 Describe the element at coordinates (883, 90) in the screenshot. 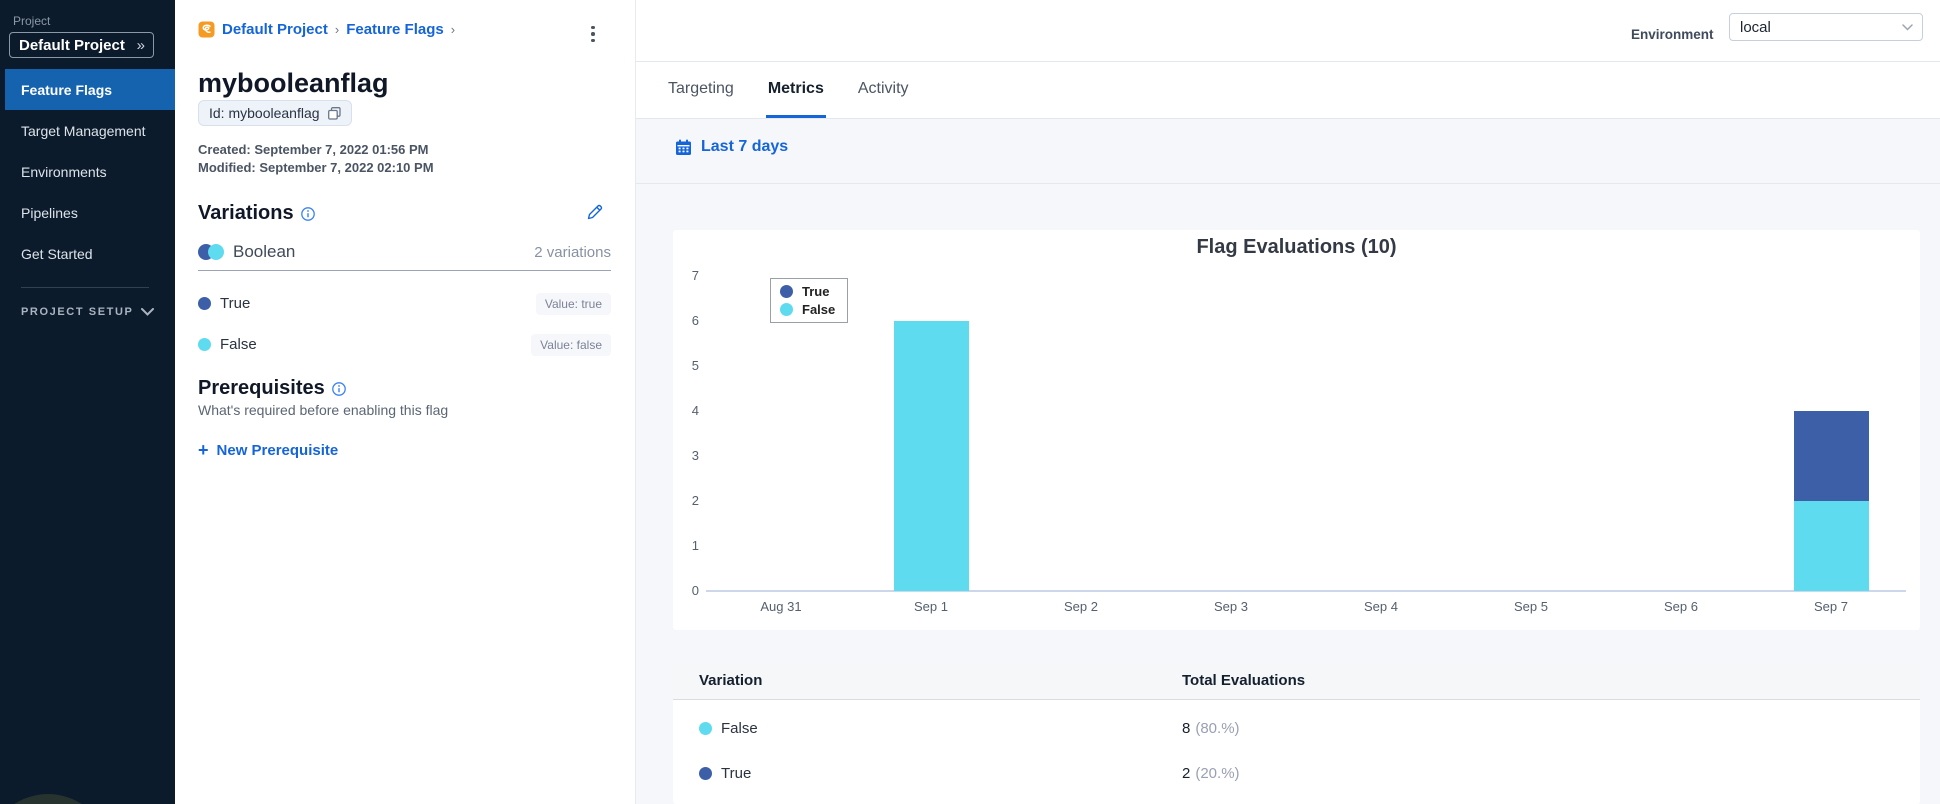

I see `tab-activity: Activity` at that location.